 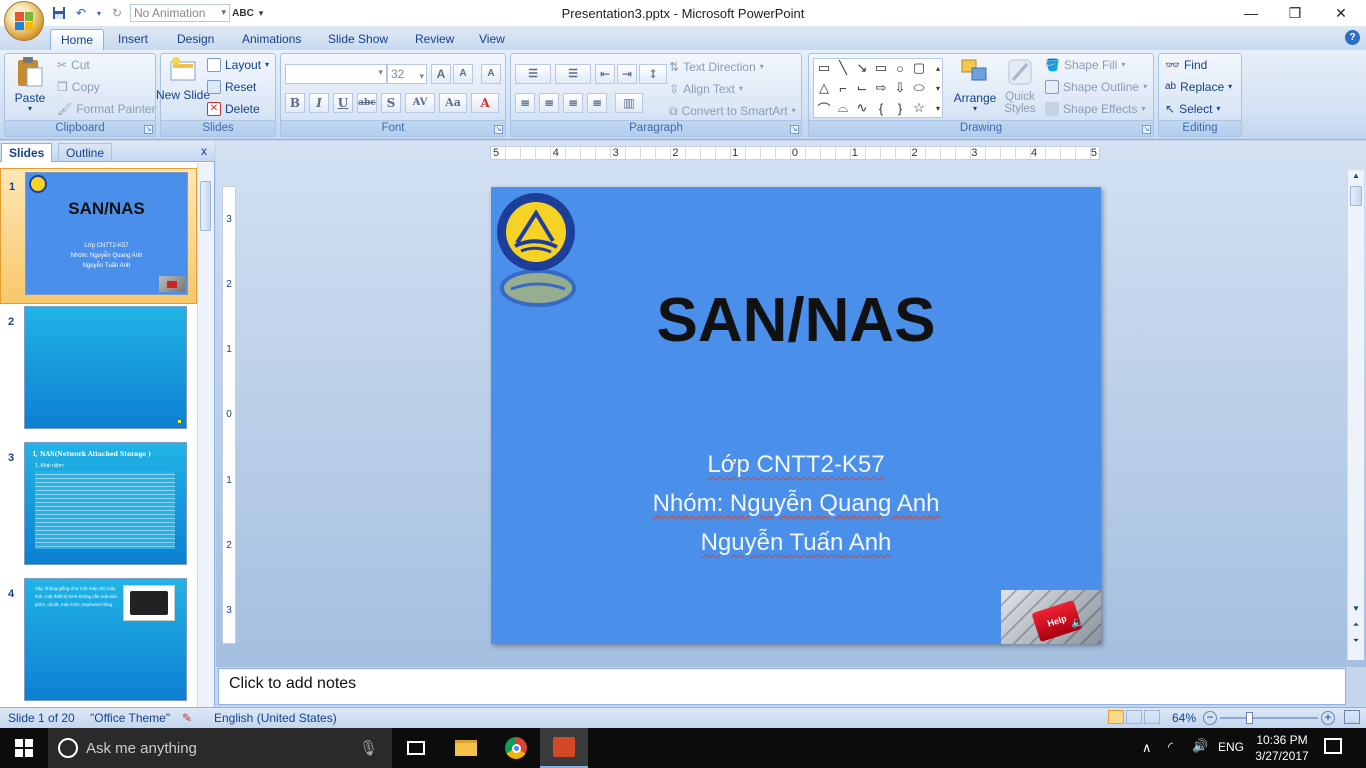 I want to click on slideshow-view-icon, so click(x=1152, y=717).